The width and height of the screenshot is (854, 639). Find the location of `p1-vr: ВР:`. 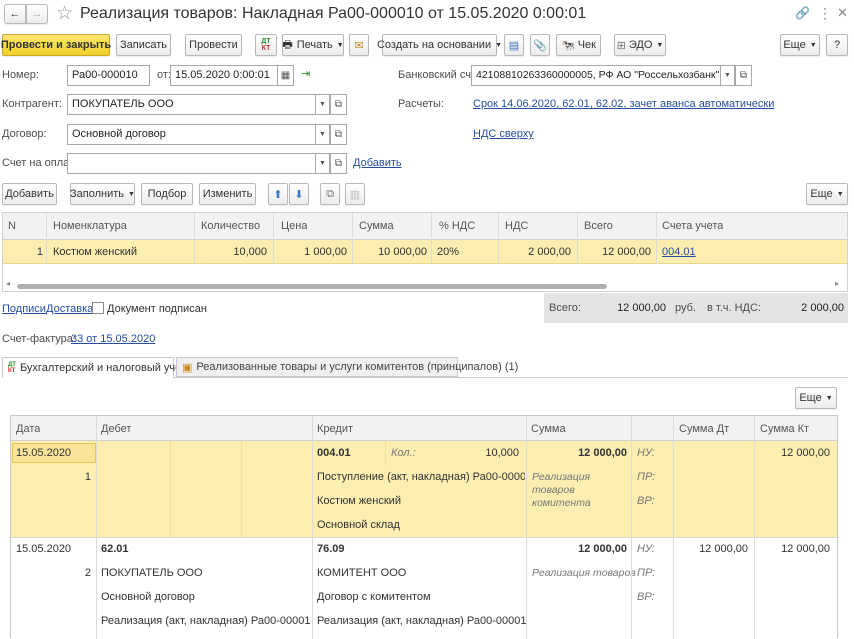

p1-vr: ВР: is located at coordinates (646, 501).